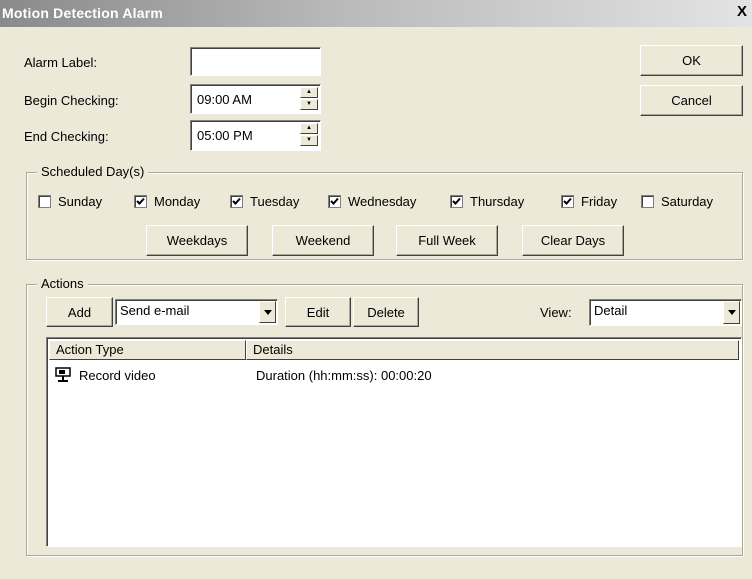 Image resolution: width=752 pixels, height=579 pixels. Describe the element at coordinates (275, 201) in the screenshot. I see `checkbox-label: Tuesday` at that location.